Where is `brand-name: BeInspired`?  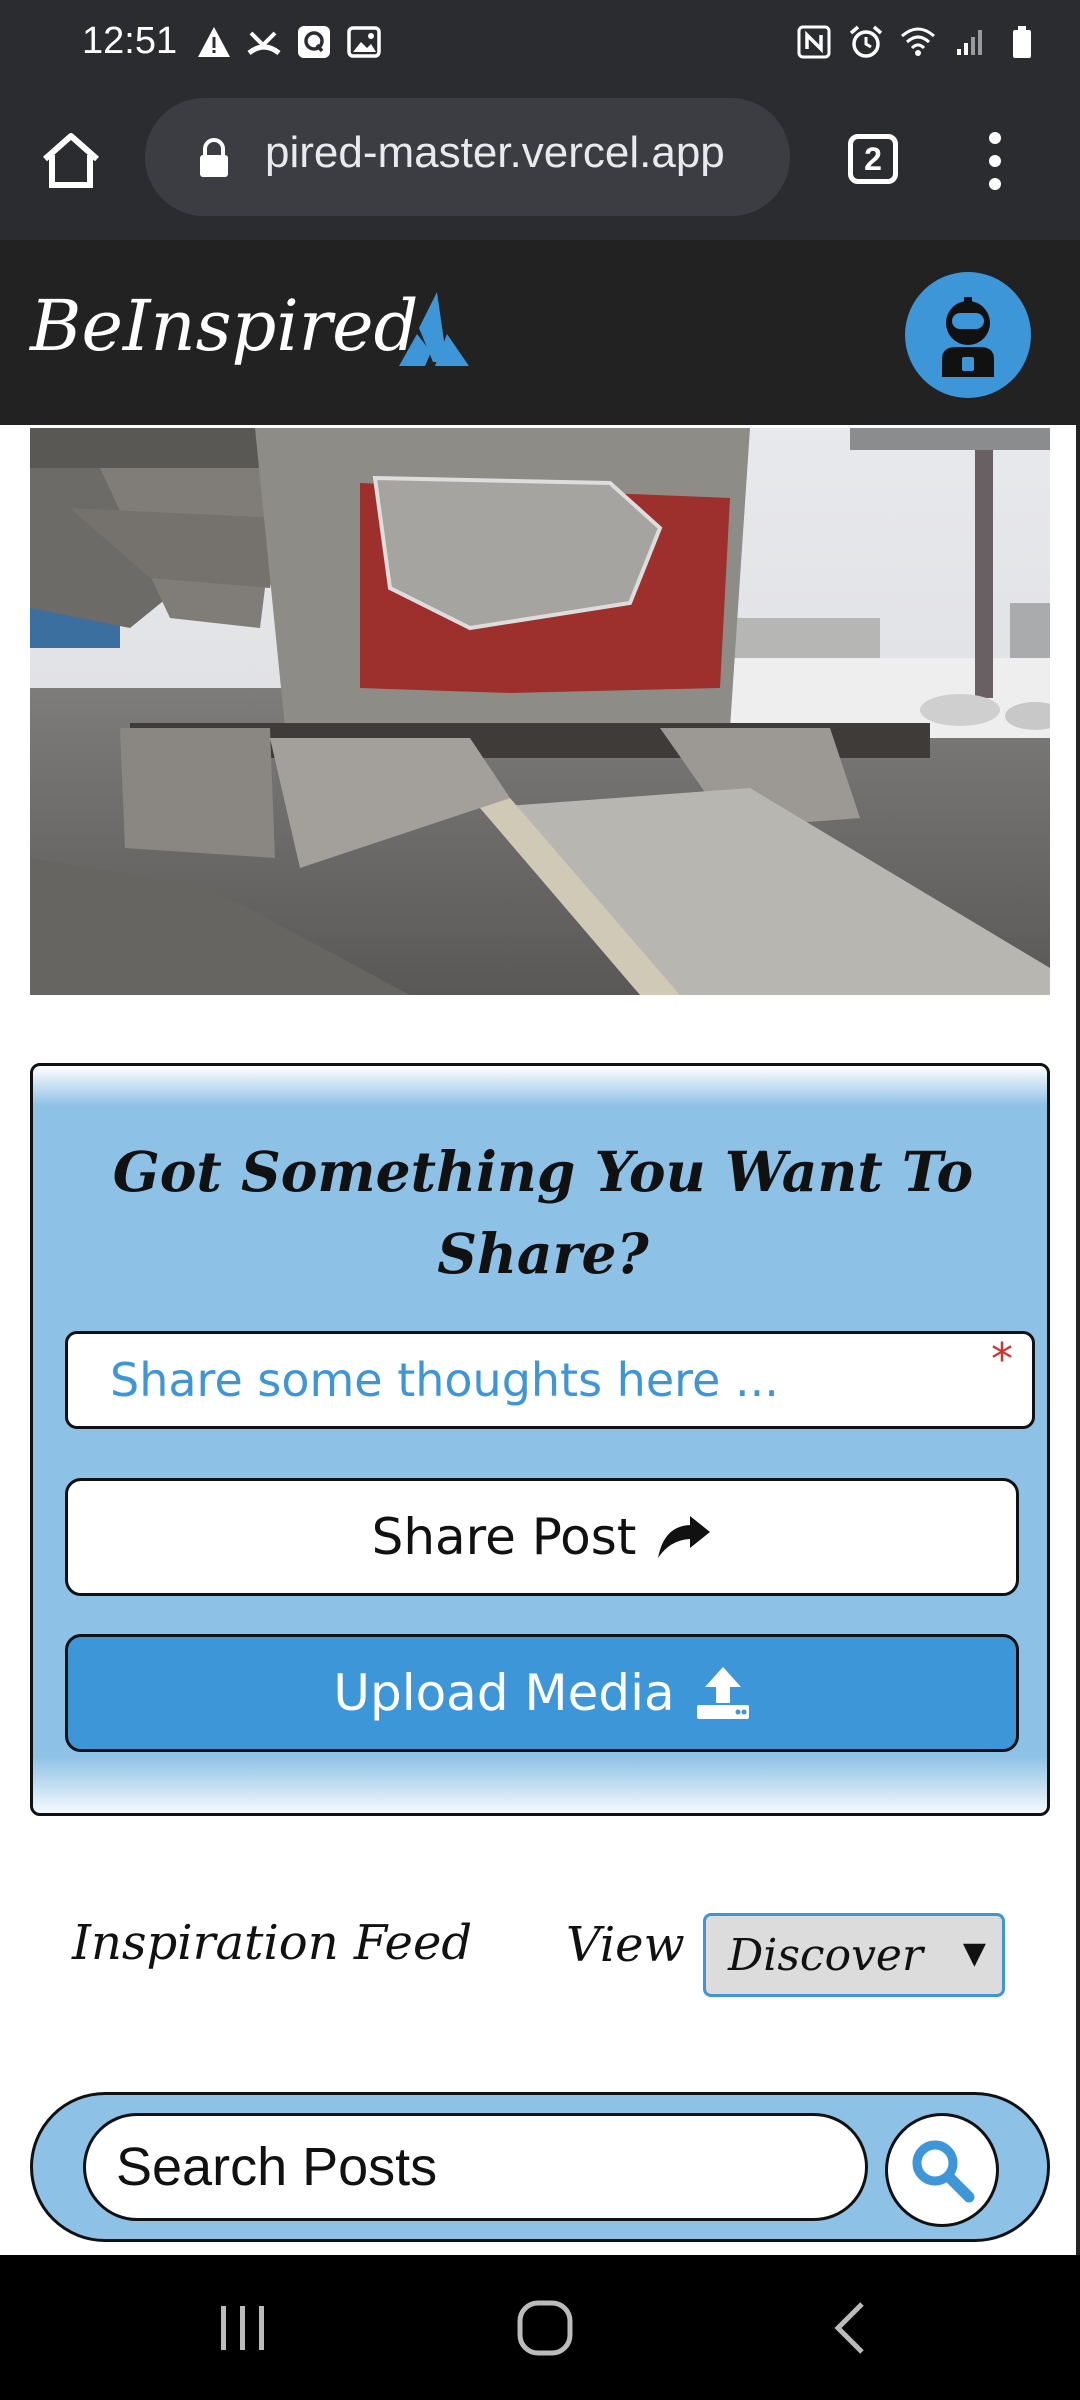 brand-name: BeInspired is located at coordinates (224, 326).